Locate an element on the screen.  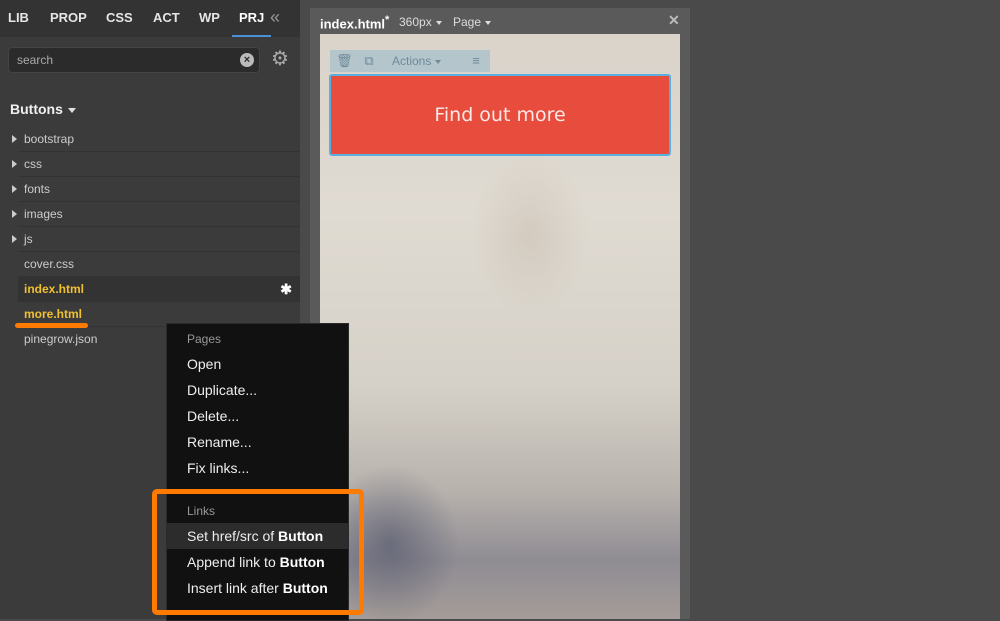
tree-item-label: bootstrap is located at coordinates (49, 139).